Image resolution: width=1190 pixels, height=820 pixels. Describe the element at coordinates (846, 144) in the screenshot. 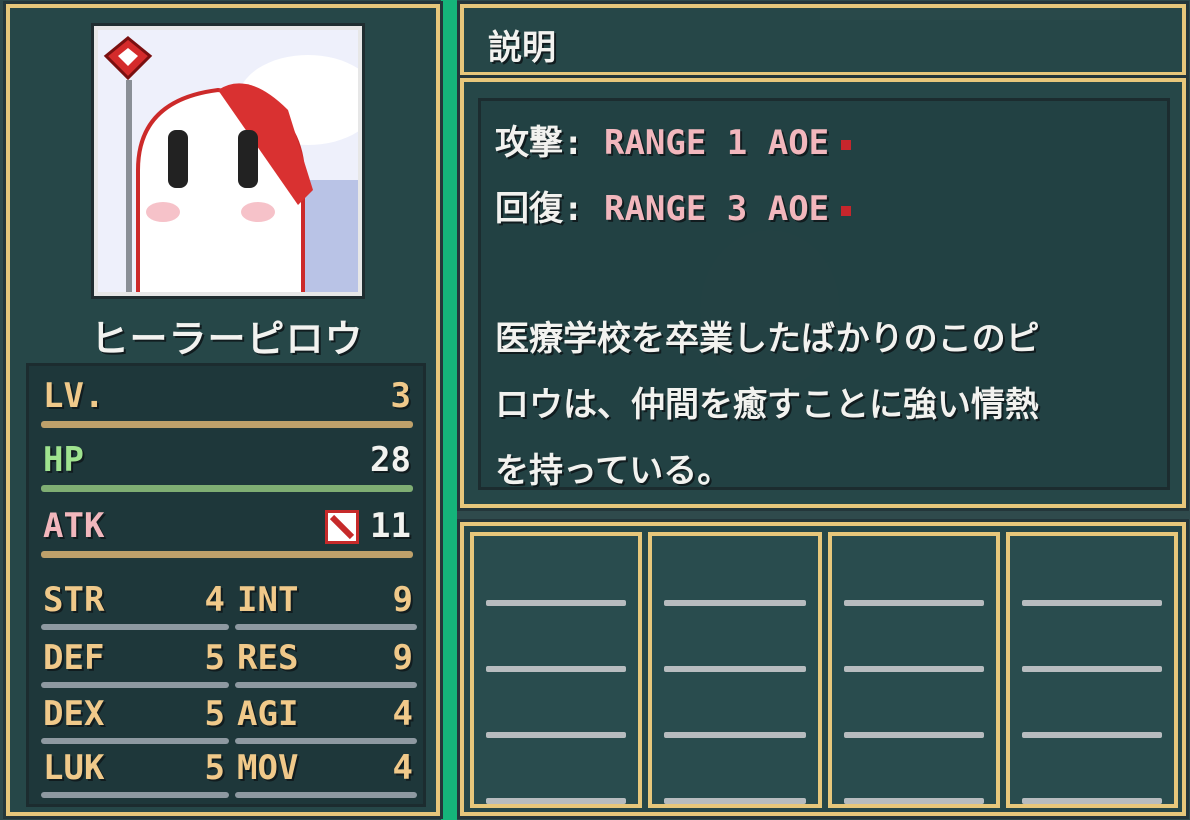

I see `attack-marker-icon` at that location.